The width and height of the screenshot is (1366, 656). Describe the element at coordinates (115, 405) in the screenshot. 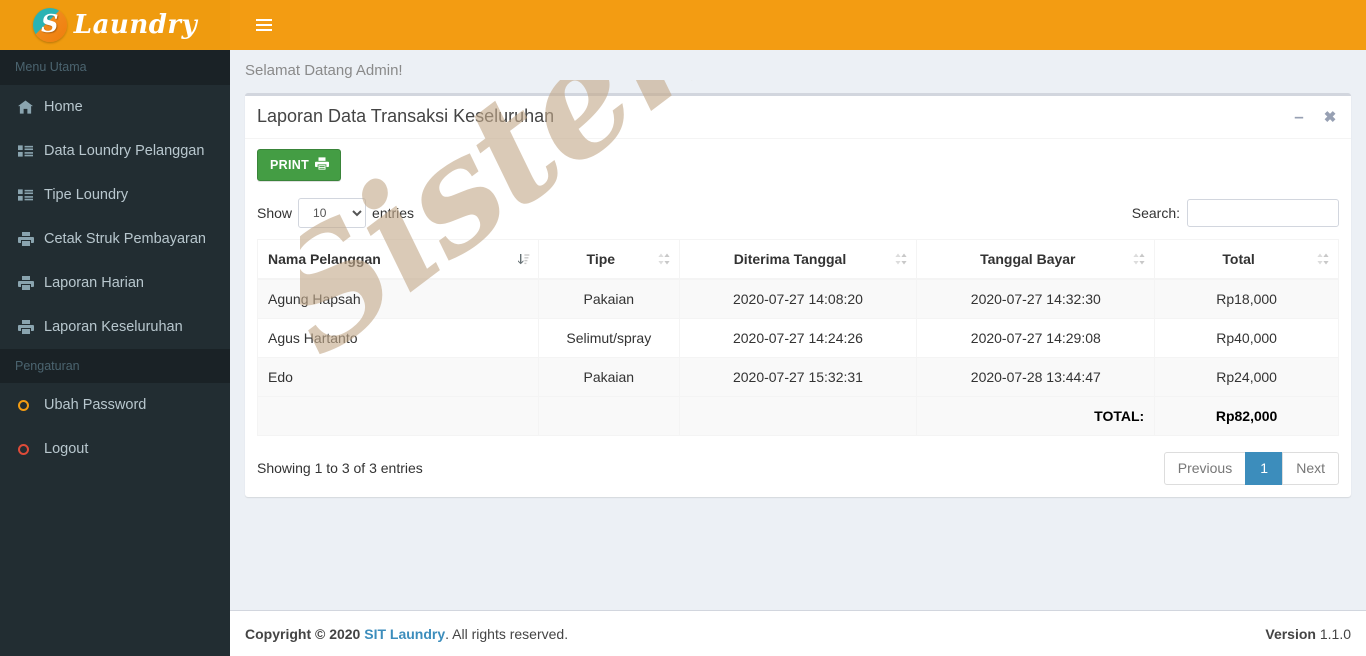

I see `sidebar-item-ubah-password: Ubah Password` at that location.